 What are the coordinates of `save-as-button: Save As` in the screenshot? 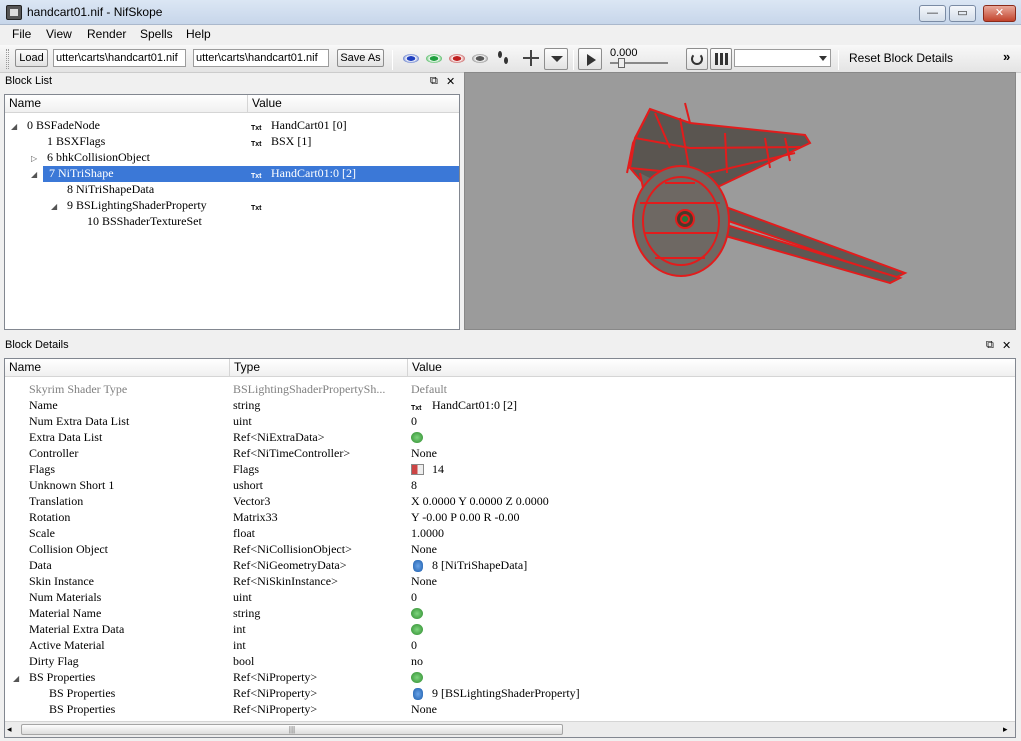 It's located at (360, 58).